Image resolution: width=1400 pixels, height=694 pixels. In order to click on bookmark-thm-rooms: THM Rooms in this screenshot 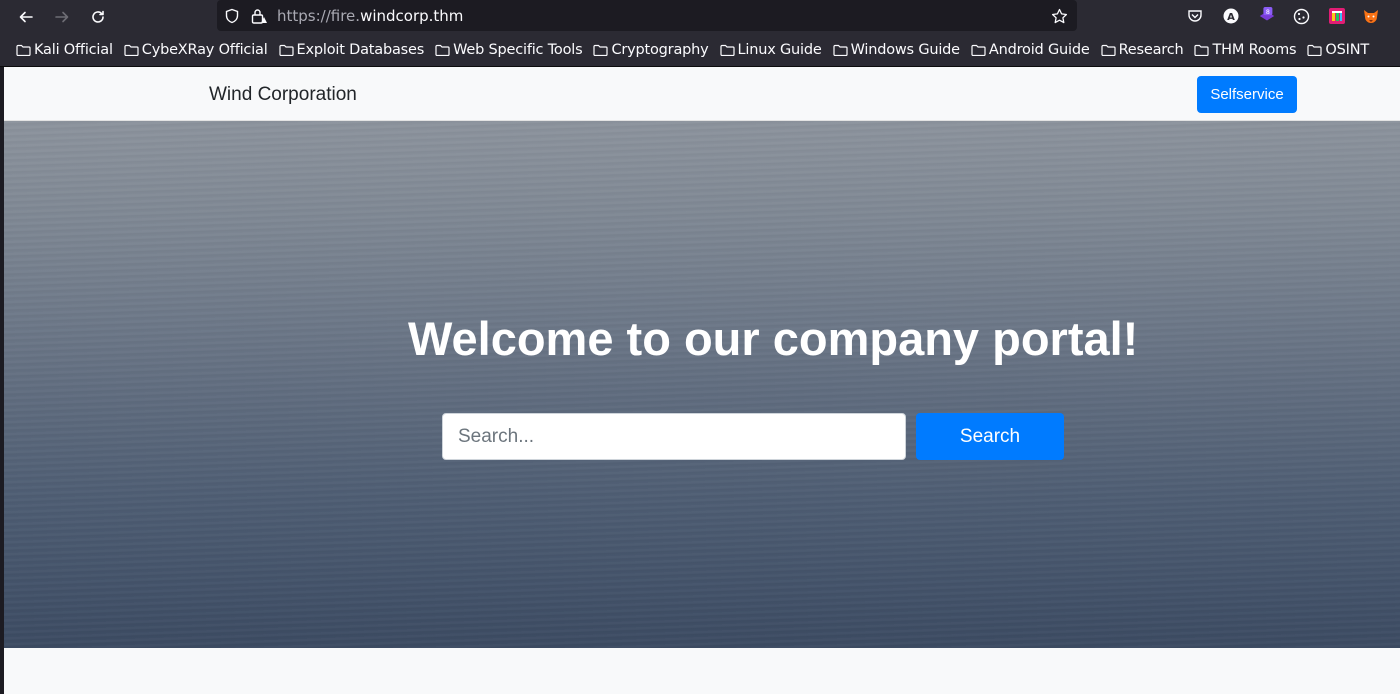, I will do `click(1245, 50)`.